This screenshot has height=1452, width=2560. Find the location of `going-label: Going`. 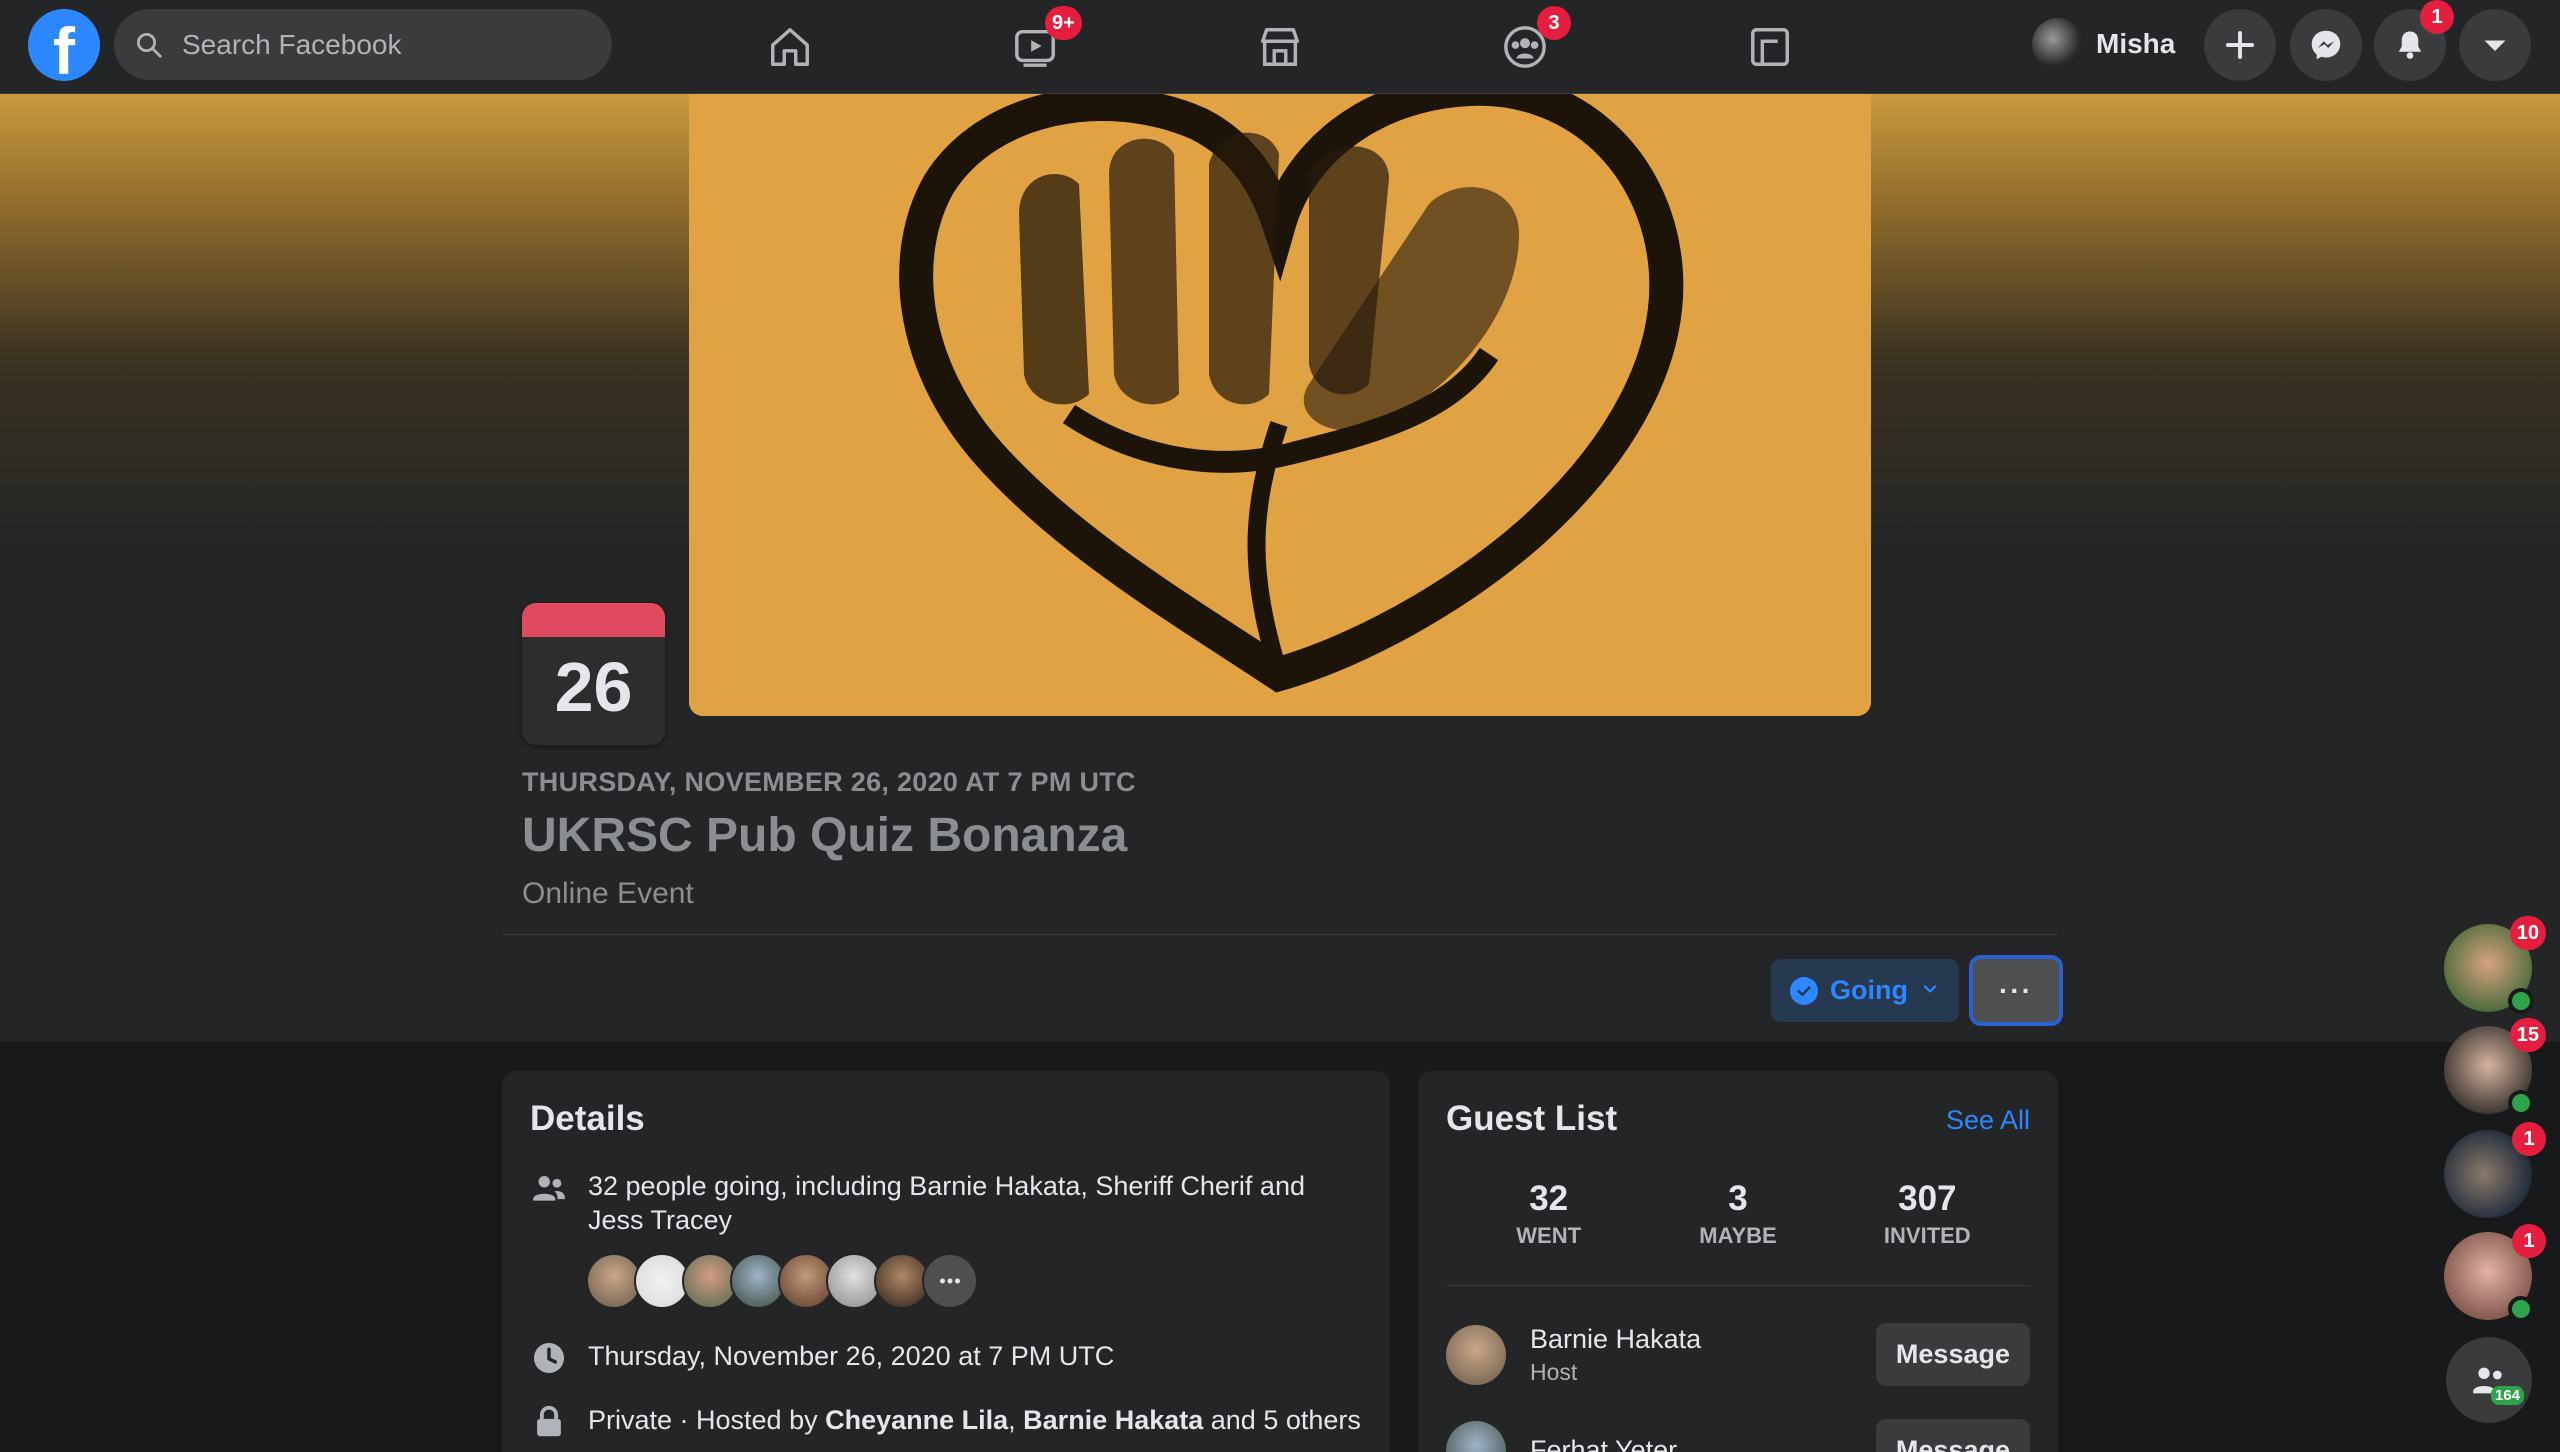

going-label: Going is located at coordinates (1869, 990).